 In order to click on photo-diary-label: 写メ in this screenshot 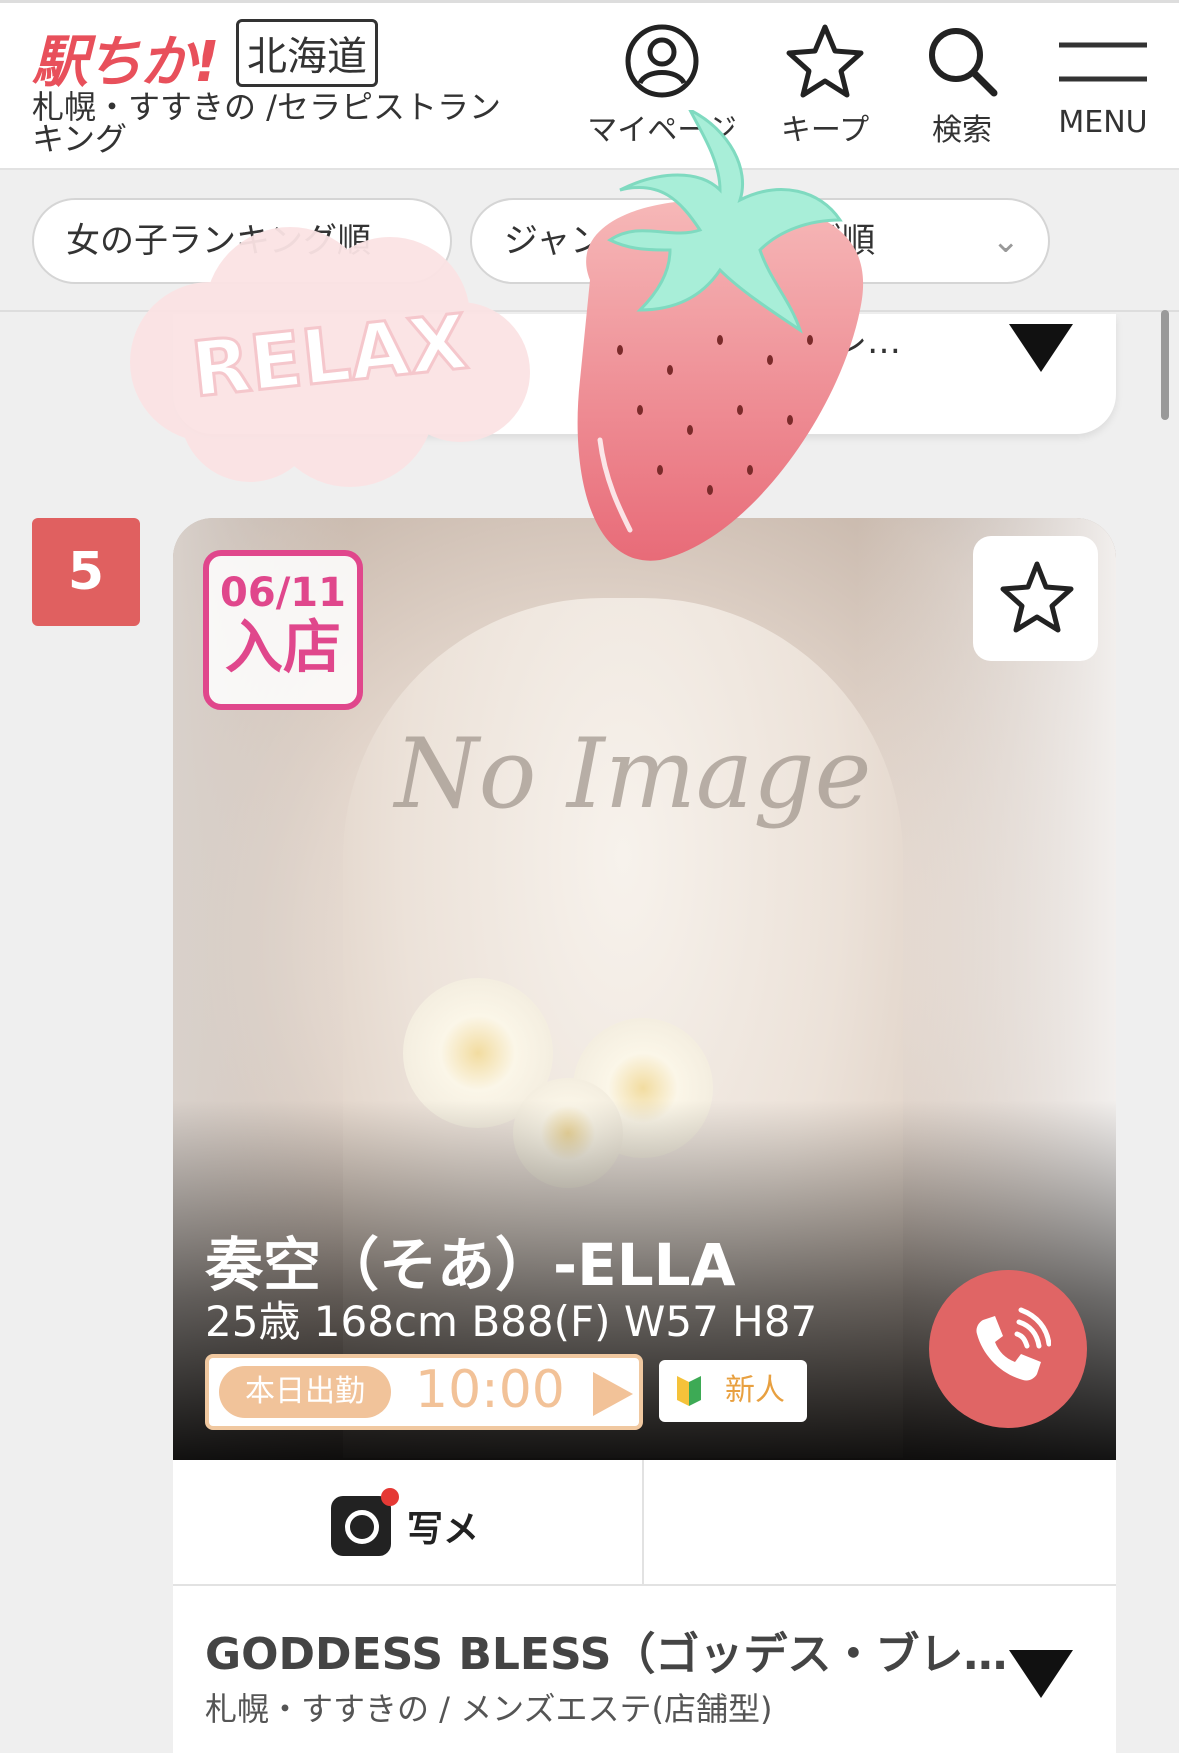, I will do `click(443, 1529)`.